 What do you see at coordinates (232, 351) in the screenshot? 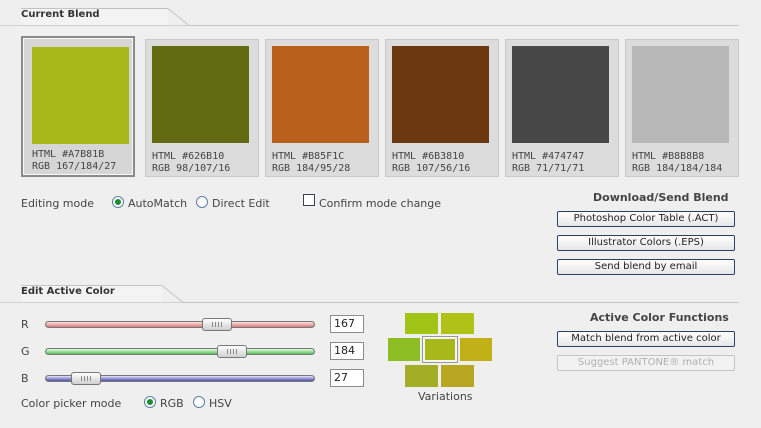
I see `green-slider-thumb` at bounding box center [232, 351].